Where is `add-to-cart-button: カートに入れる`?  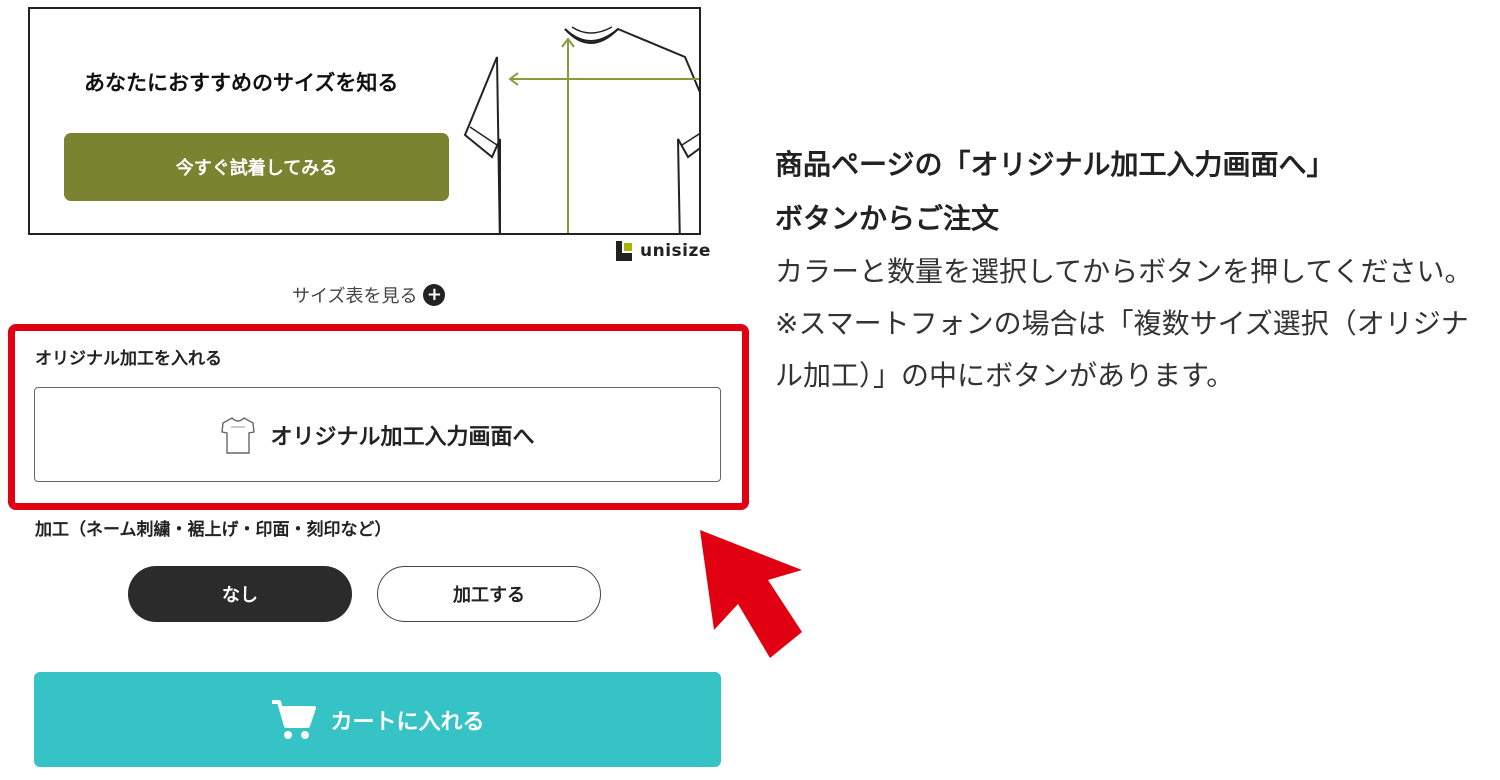 add-to-cart-button: カートに入れる is located at coordinates (377, 719).